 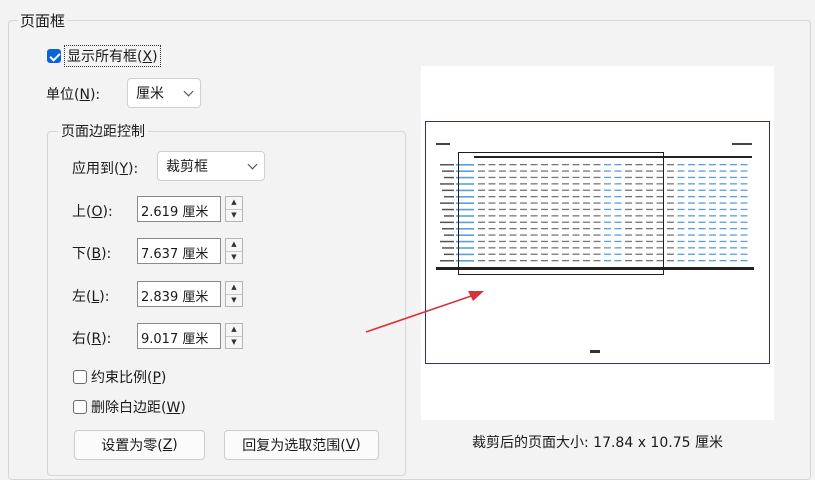 I want to click on apply-to-select: 裁剪框, so click(x=211, y=166).